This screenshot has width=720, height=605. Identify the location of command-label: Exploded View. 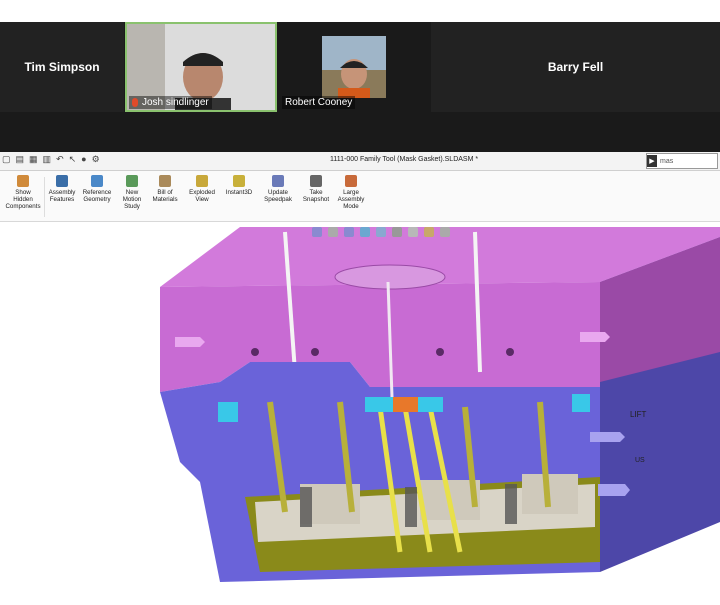
(202, 196).